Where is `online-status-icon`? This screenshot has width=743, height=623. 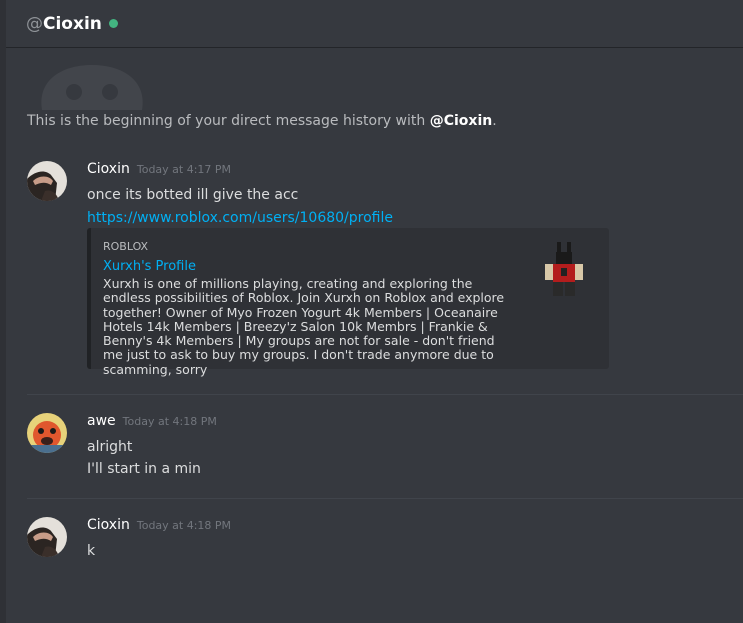
online-status-icon is located at coordinates (113, 23).